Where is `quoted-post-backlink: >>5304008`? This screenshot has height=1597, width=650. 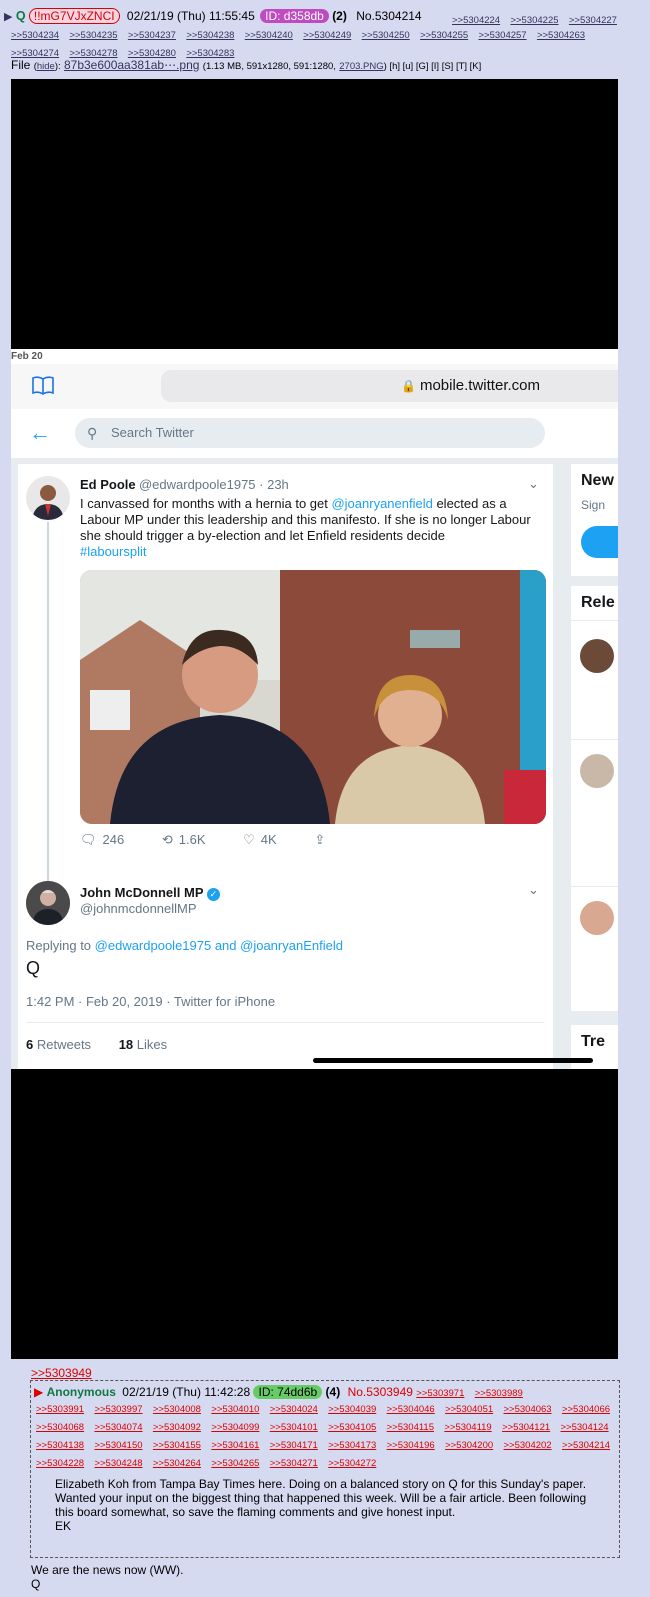 quoted-post-backlink: >>5304008 is located at coordinates (177, 1409).